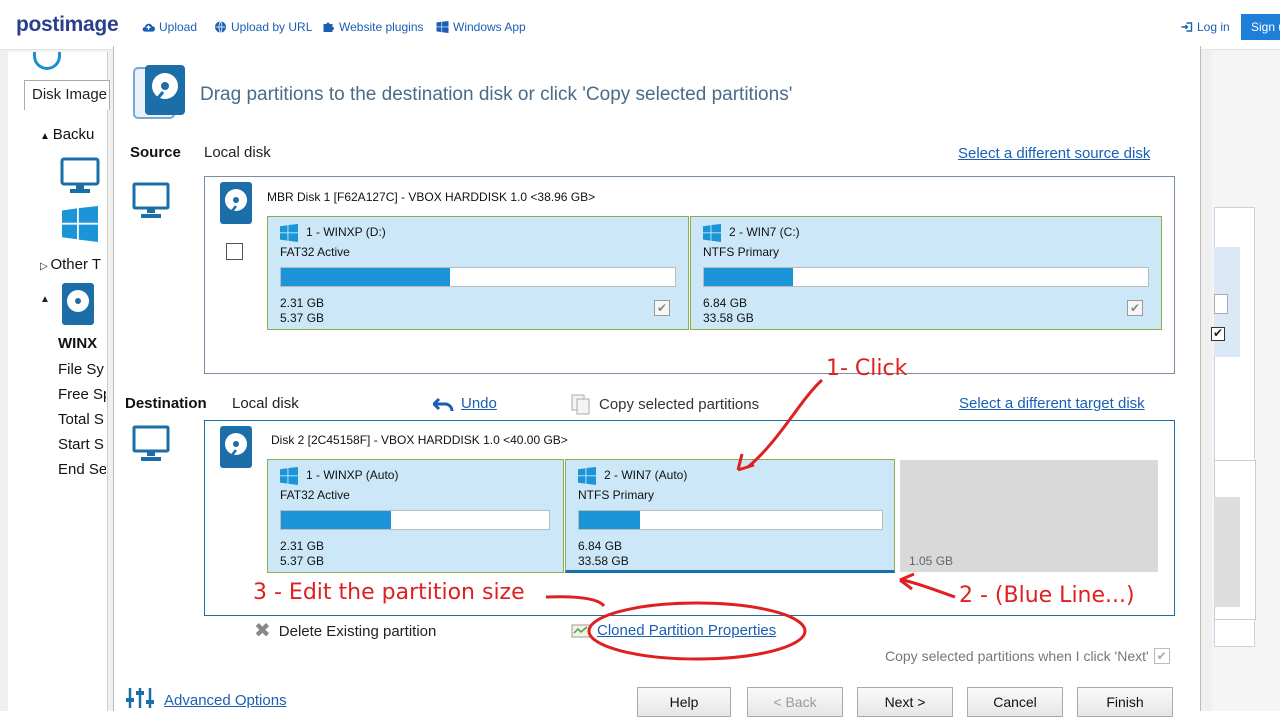  I want to click on copy-selected-partitions-button: Copy selected partitions, so click(664, 404).